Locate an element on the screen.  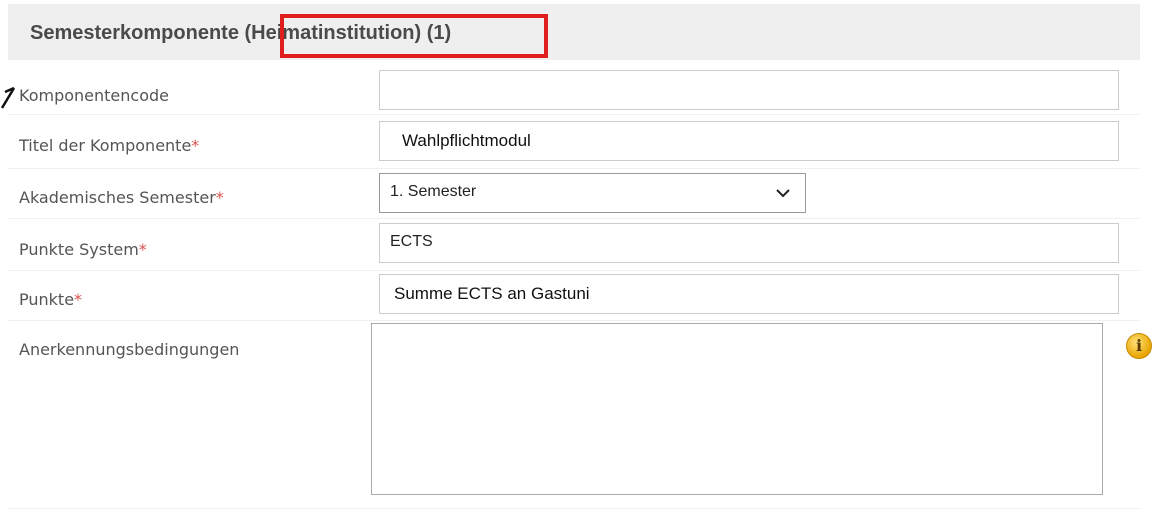
row-punkte-system: Punkte System* ECTS is located at coordinates (574, 245).